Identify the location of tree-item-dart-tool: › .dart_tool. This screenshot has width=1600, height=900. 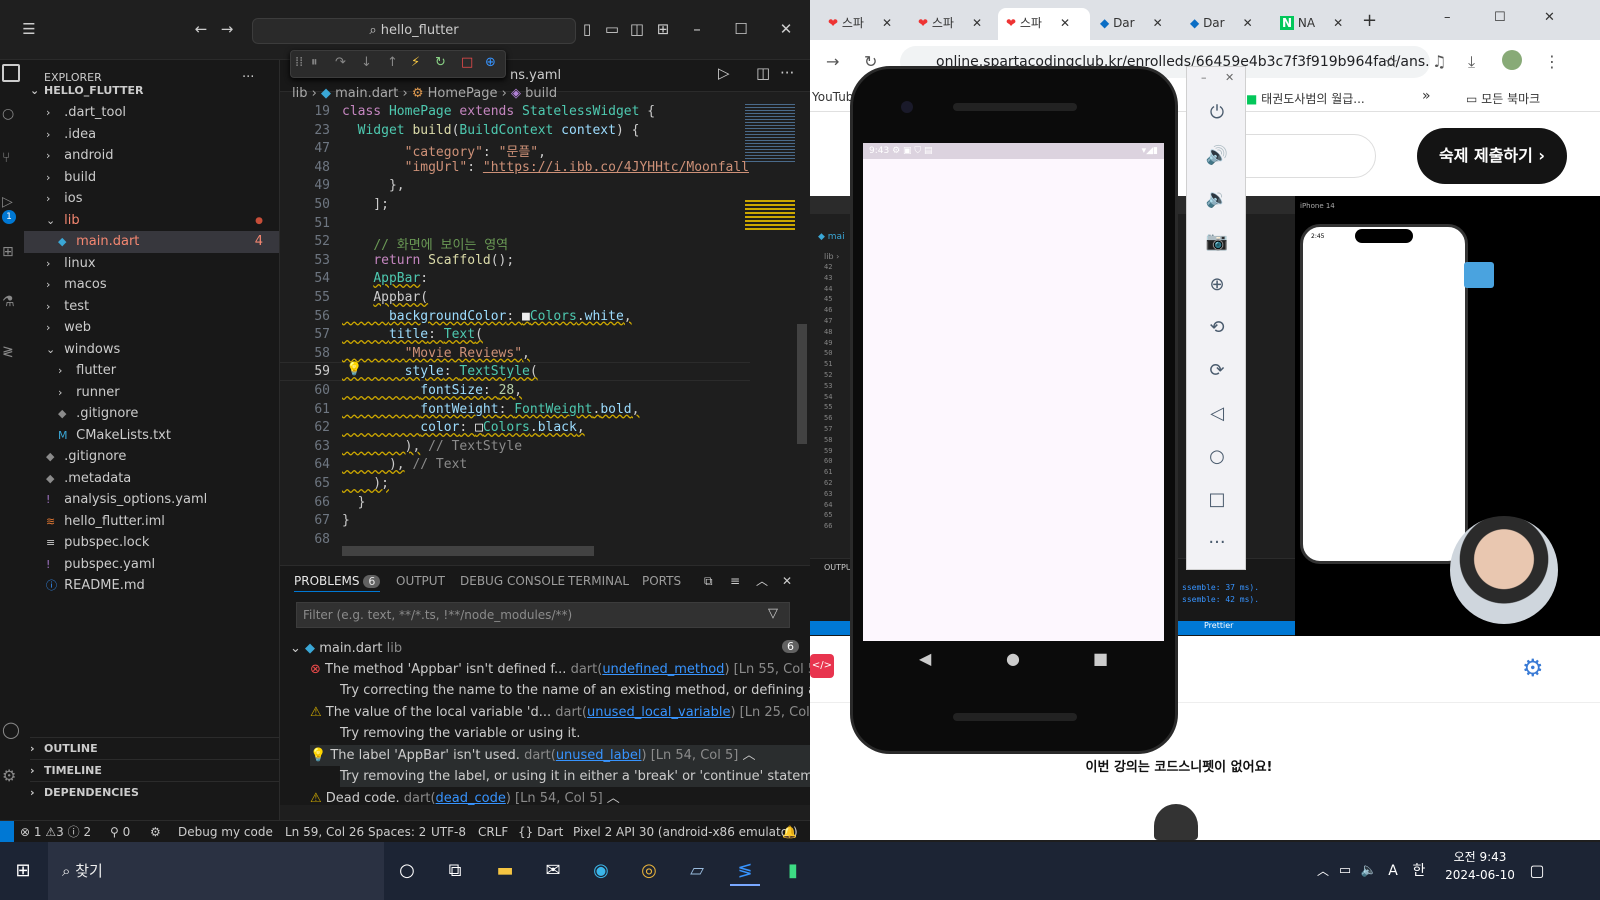
(151, 113).